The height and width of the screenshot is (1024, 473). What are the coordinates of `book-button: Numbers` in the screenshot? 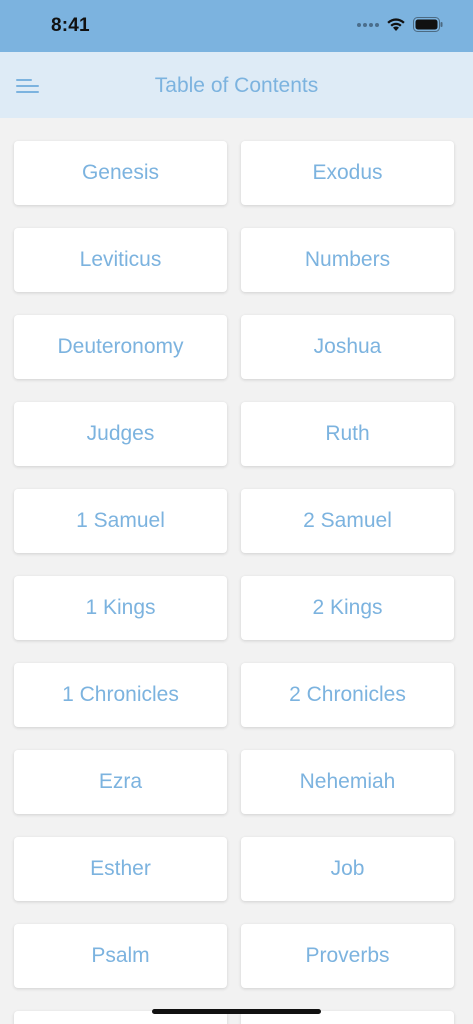 It's located at (347, 260).